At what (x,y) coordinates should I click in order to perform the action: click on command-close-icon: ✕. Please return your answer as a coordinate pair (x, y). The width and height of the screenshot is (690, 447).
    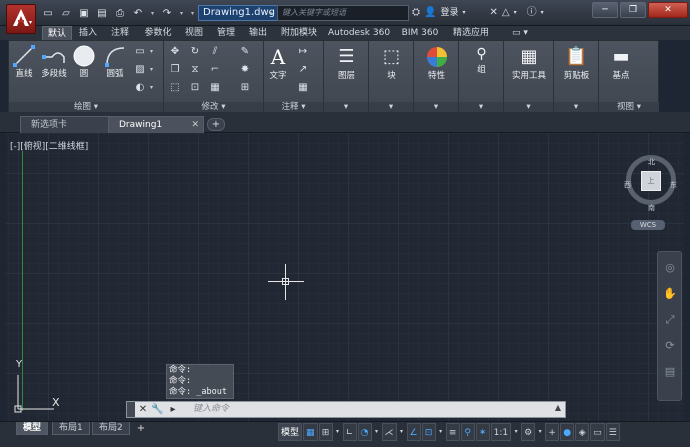
    Looking at the image, I should click on (143, 409).